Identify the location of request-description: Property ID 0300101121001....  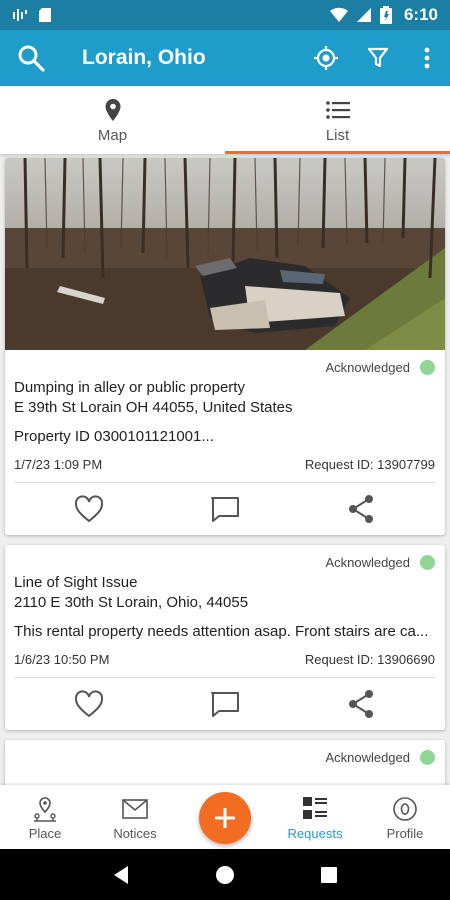
(114, 436).